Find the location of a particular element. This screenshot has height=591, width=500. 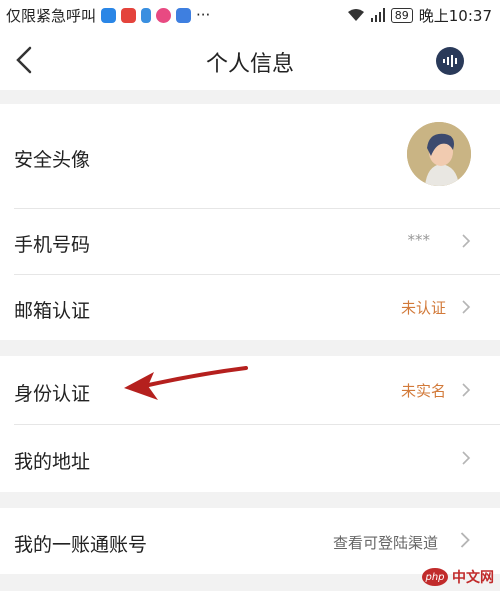

address-label: 我的地址 is located at coordinates (52, 462).